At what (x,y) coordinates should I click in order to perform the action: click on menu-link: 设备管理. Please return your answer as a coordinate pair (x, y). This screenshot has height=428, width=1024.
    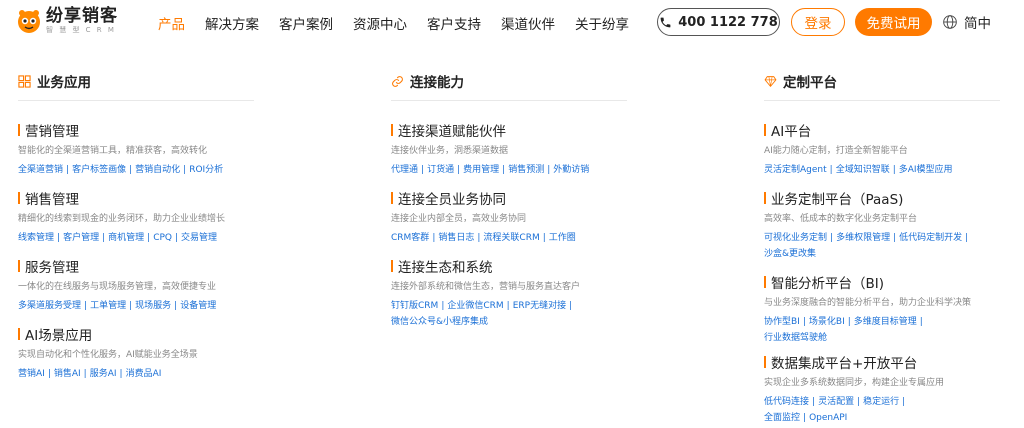
    Looking at the image, I should click on (198, 306).